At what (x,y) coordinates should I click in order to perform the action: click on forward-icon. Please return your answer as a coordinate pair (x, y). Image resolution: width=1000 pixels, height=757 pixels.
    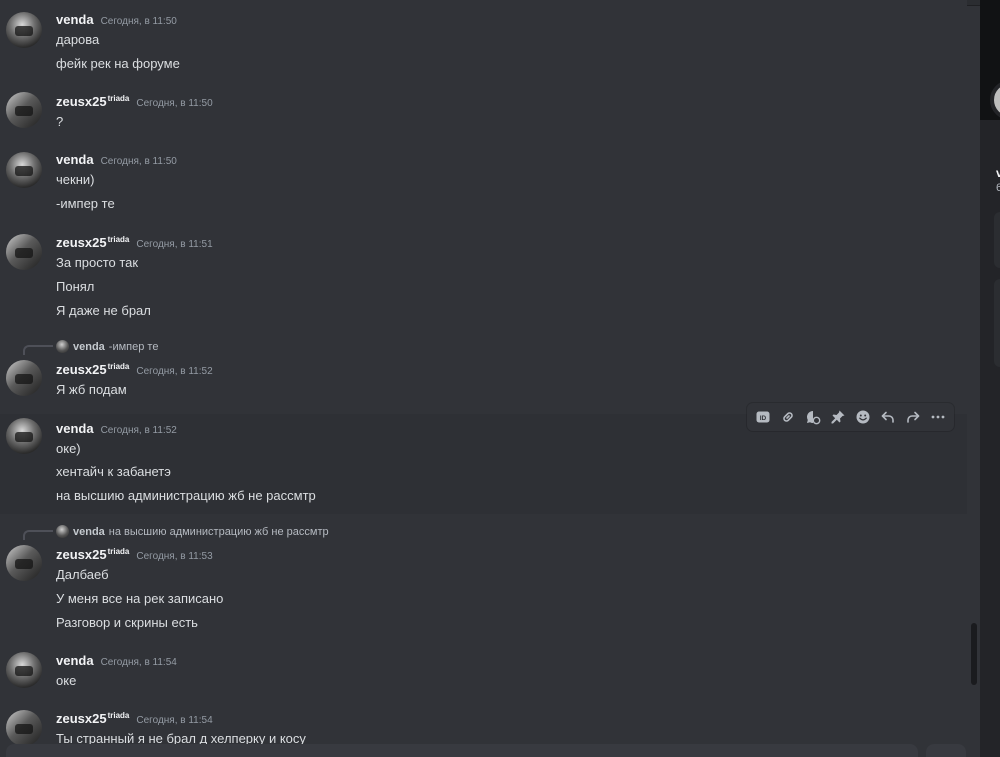
    Looking at the image, I should click on (913, 417).